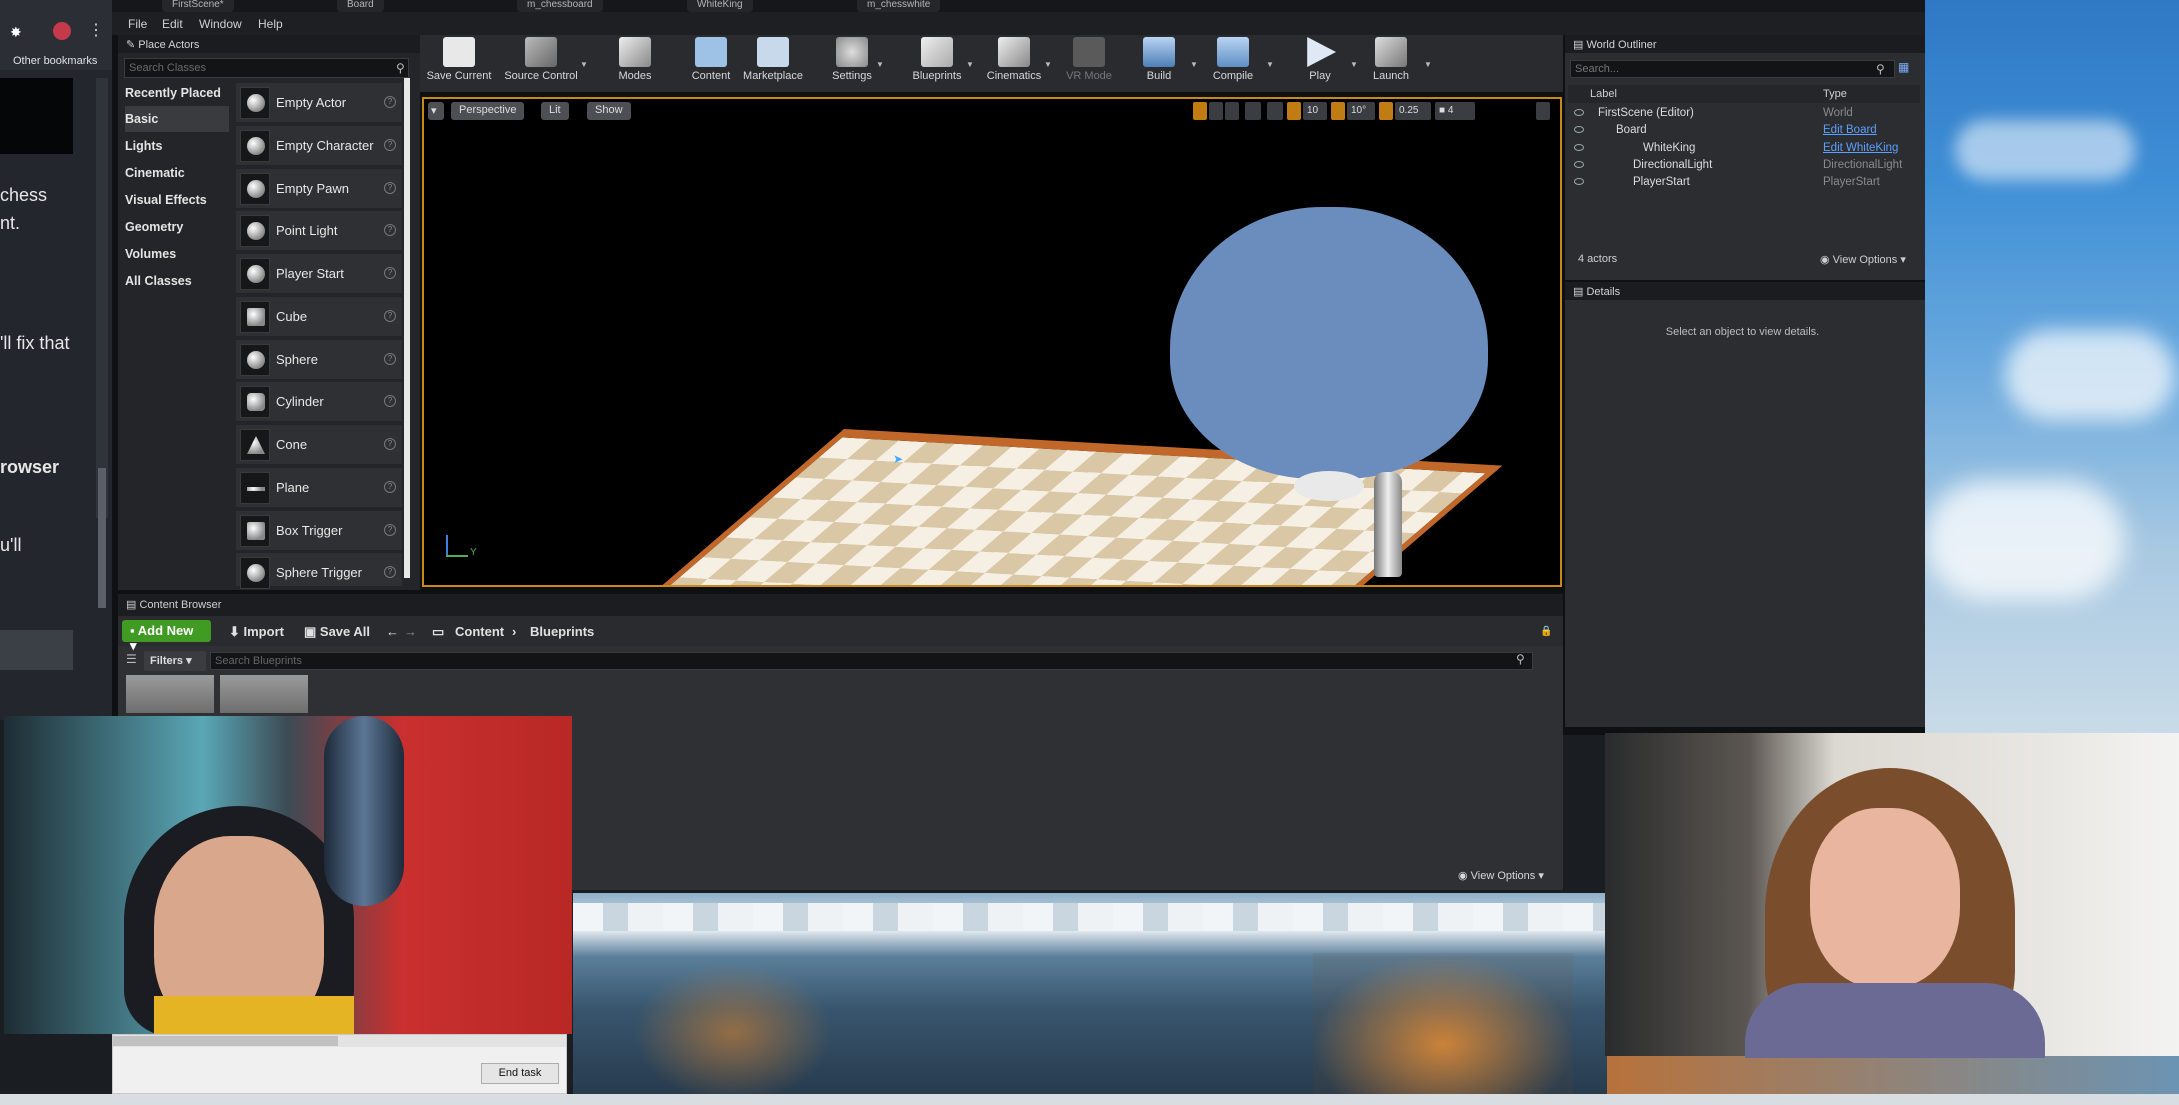 The width and height of the screenshot is (2179, 1105). What do you see at coordinates (172, 24) in the screenshot?
I see `menu-edit: Edit` at bounding box center [172, 24].